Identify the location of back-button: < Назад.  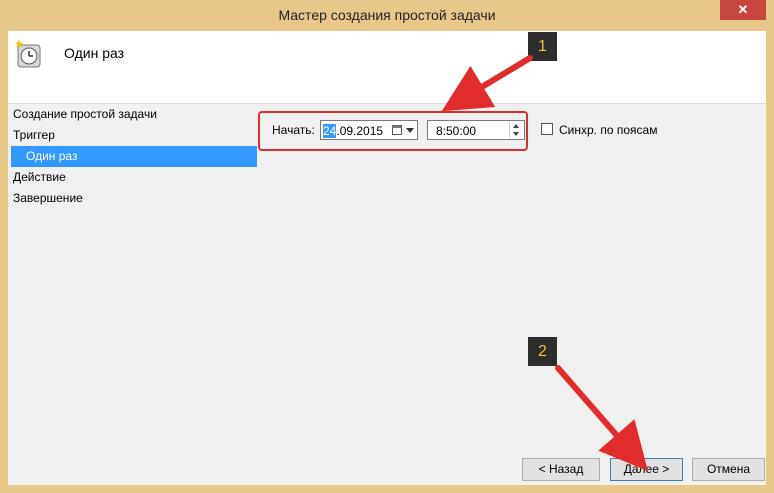
(561, 469).